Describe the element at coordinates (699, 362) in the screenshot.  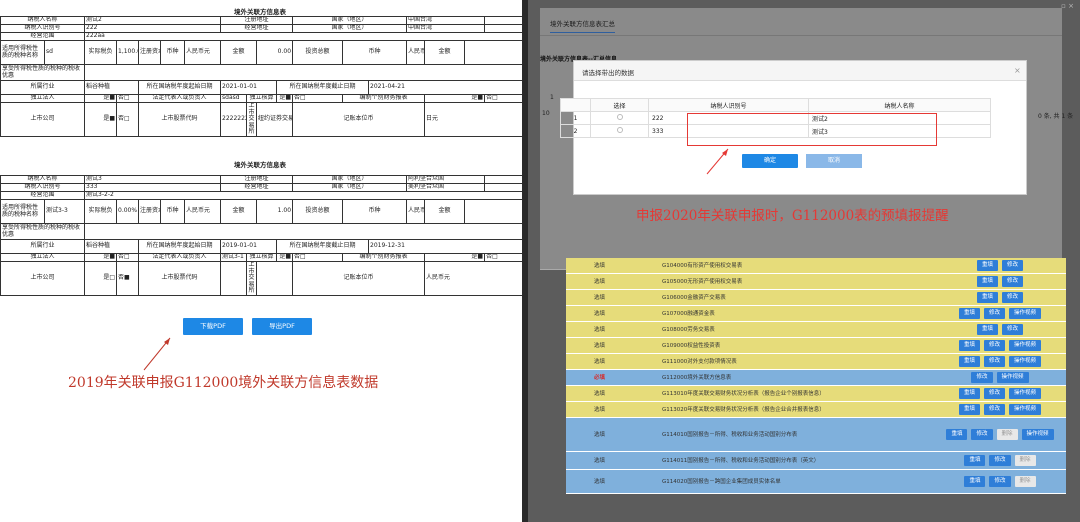
I see `row-form-name: G111000对外支付款项情况表` at that location.